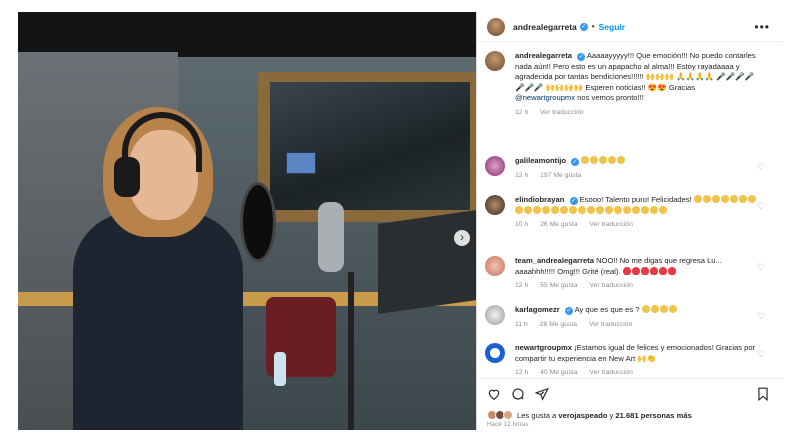  Describe the element at coordinates (542, 394) in the screenshot. I see `share-paper-plane-icon` at that location.